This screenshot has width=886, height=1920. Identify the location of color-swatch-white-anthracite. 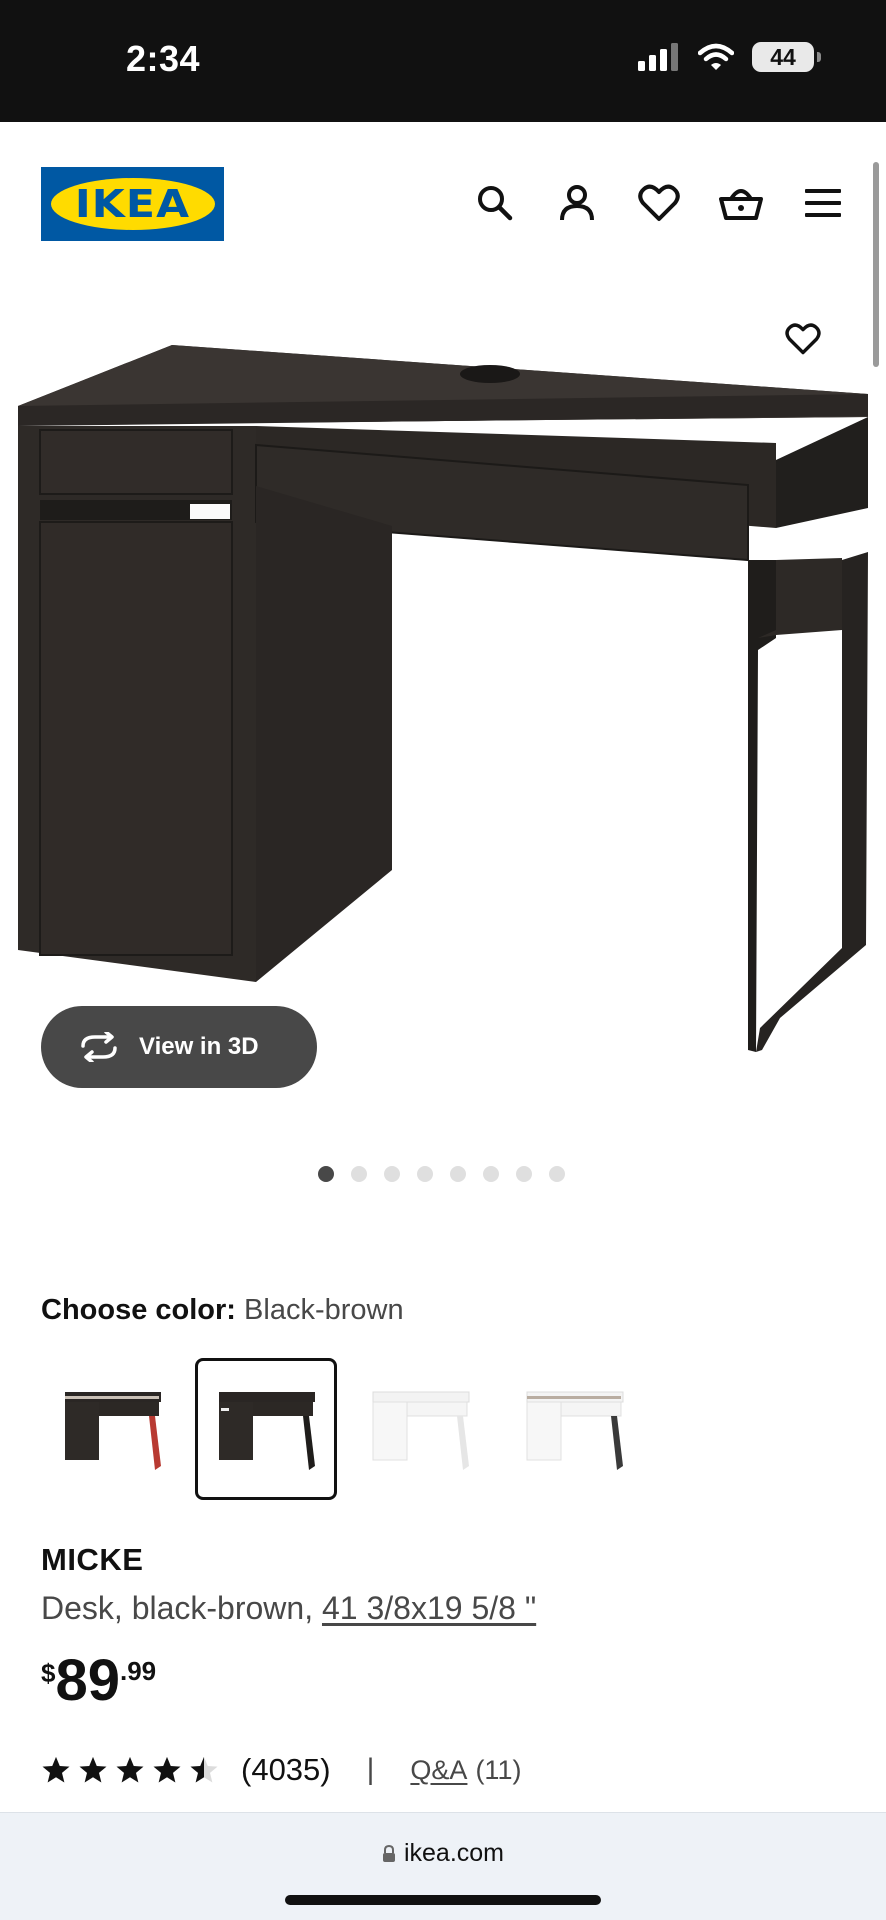
(574, 1429).